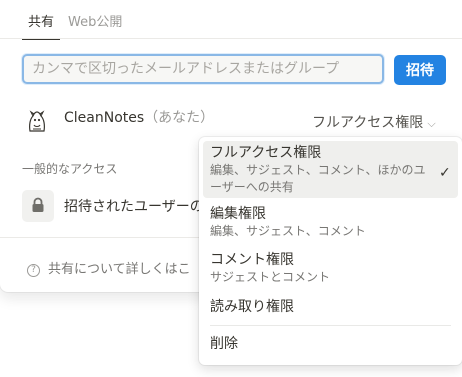  What do you see at coordinates (431, 123) in the screenshot?
I see `chevron-down-icon: ⌵` at bounding box center [431, 123].